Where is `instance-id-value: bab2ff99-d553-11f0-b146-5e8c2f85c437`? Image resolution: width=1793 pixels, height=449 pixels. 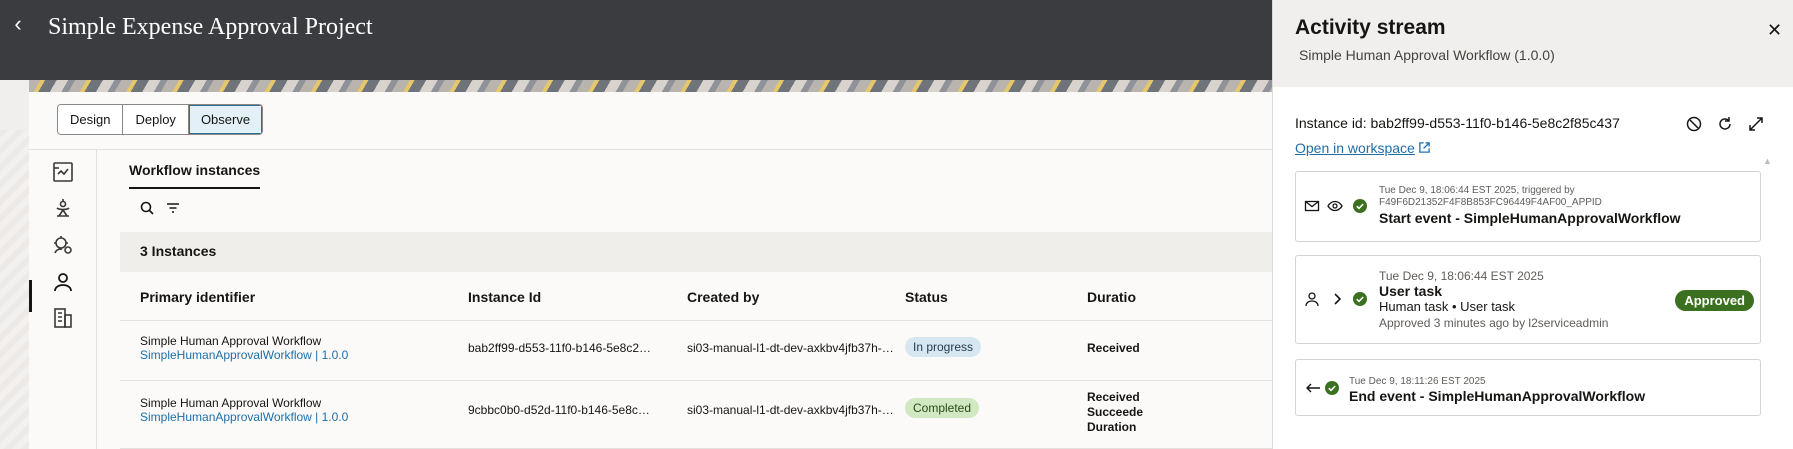
instance-id-value: bab2ff99-d553-11f0-b146-5e8c2f85c437 is located at coordinates (1495, 123).